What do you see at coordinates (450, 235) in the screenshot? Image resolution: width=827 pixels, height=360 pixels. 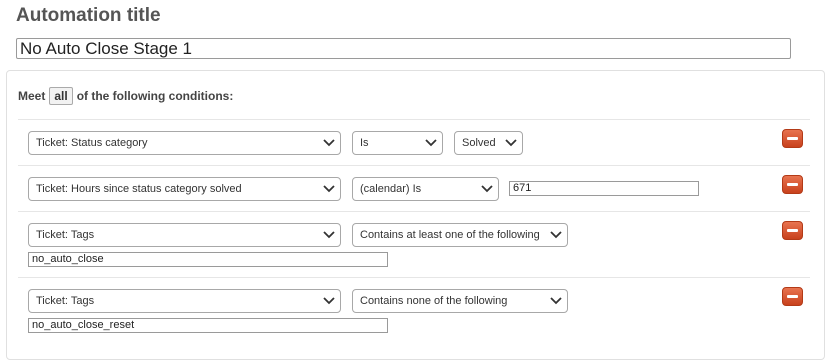 I see `condition-operator-value: Contains at least one of the following` at bounding box center [450, 235].